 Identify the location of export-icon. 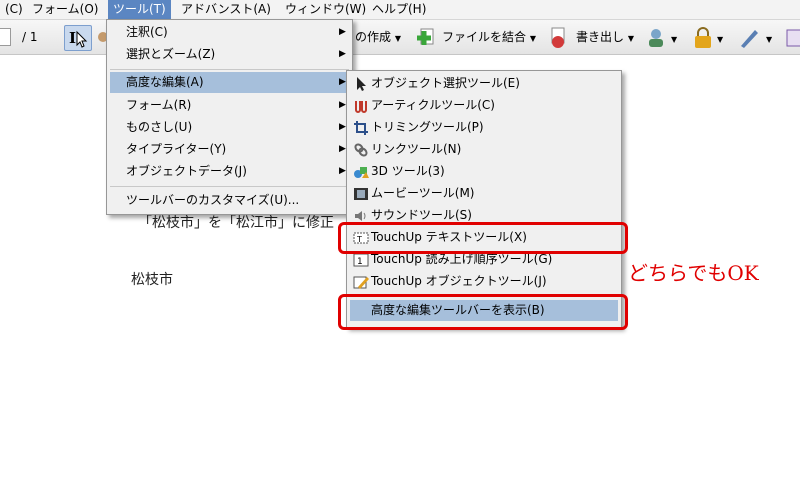
(558, 37).